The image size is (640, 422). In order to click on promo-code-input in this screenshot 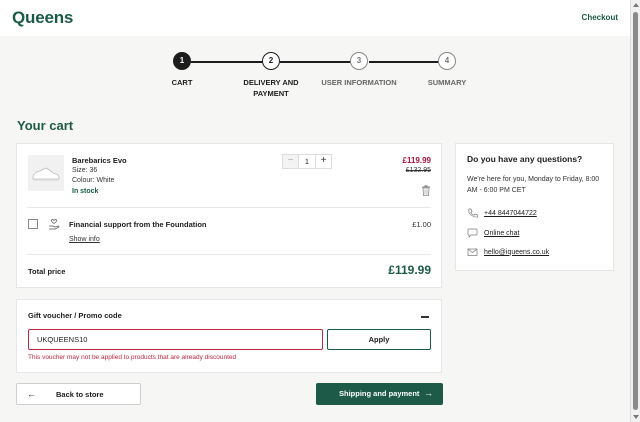, I will do `click(175, 339)`.